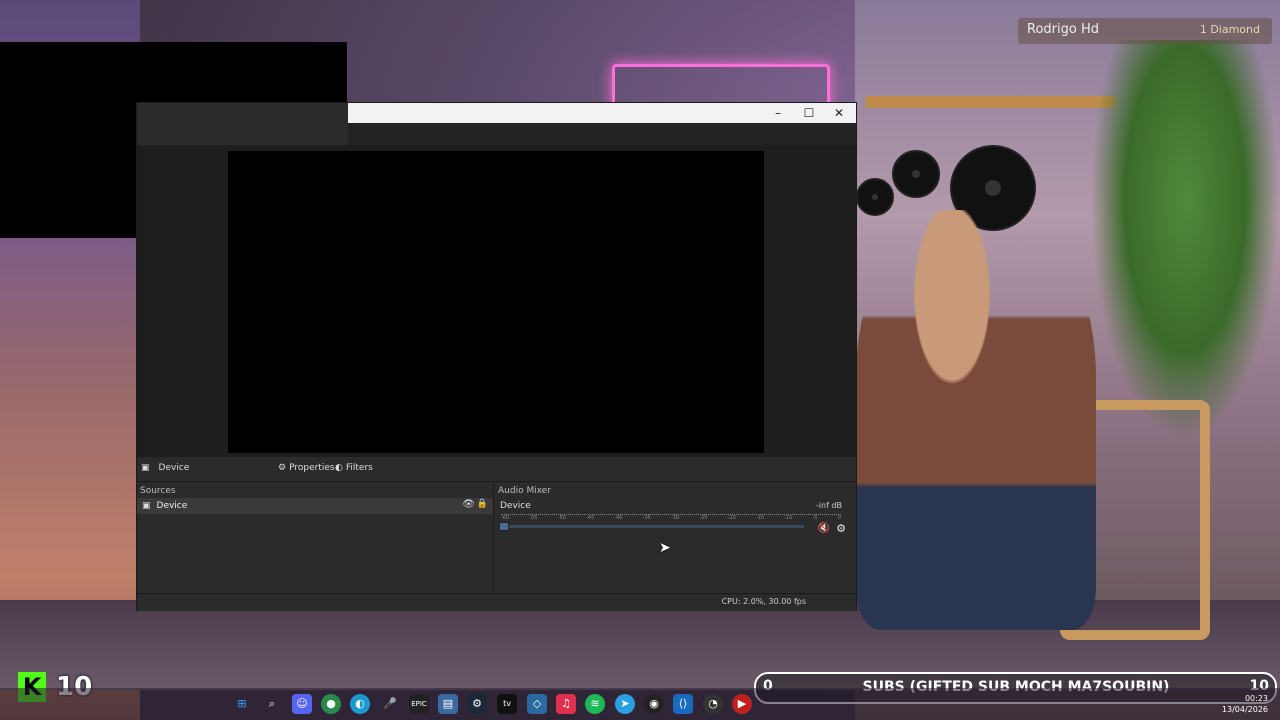  I want to click on meter-tick-label: -15, so click(760, 518).